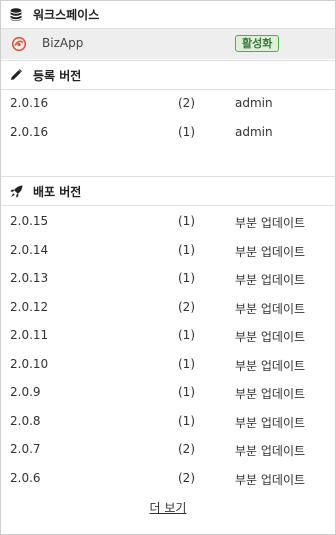 This screenshot has height=535, width=336. I want to click on registered-header: 등록 버전, so click(168, 75).